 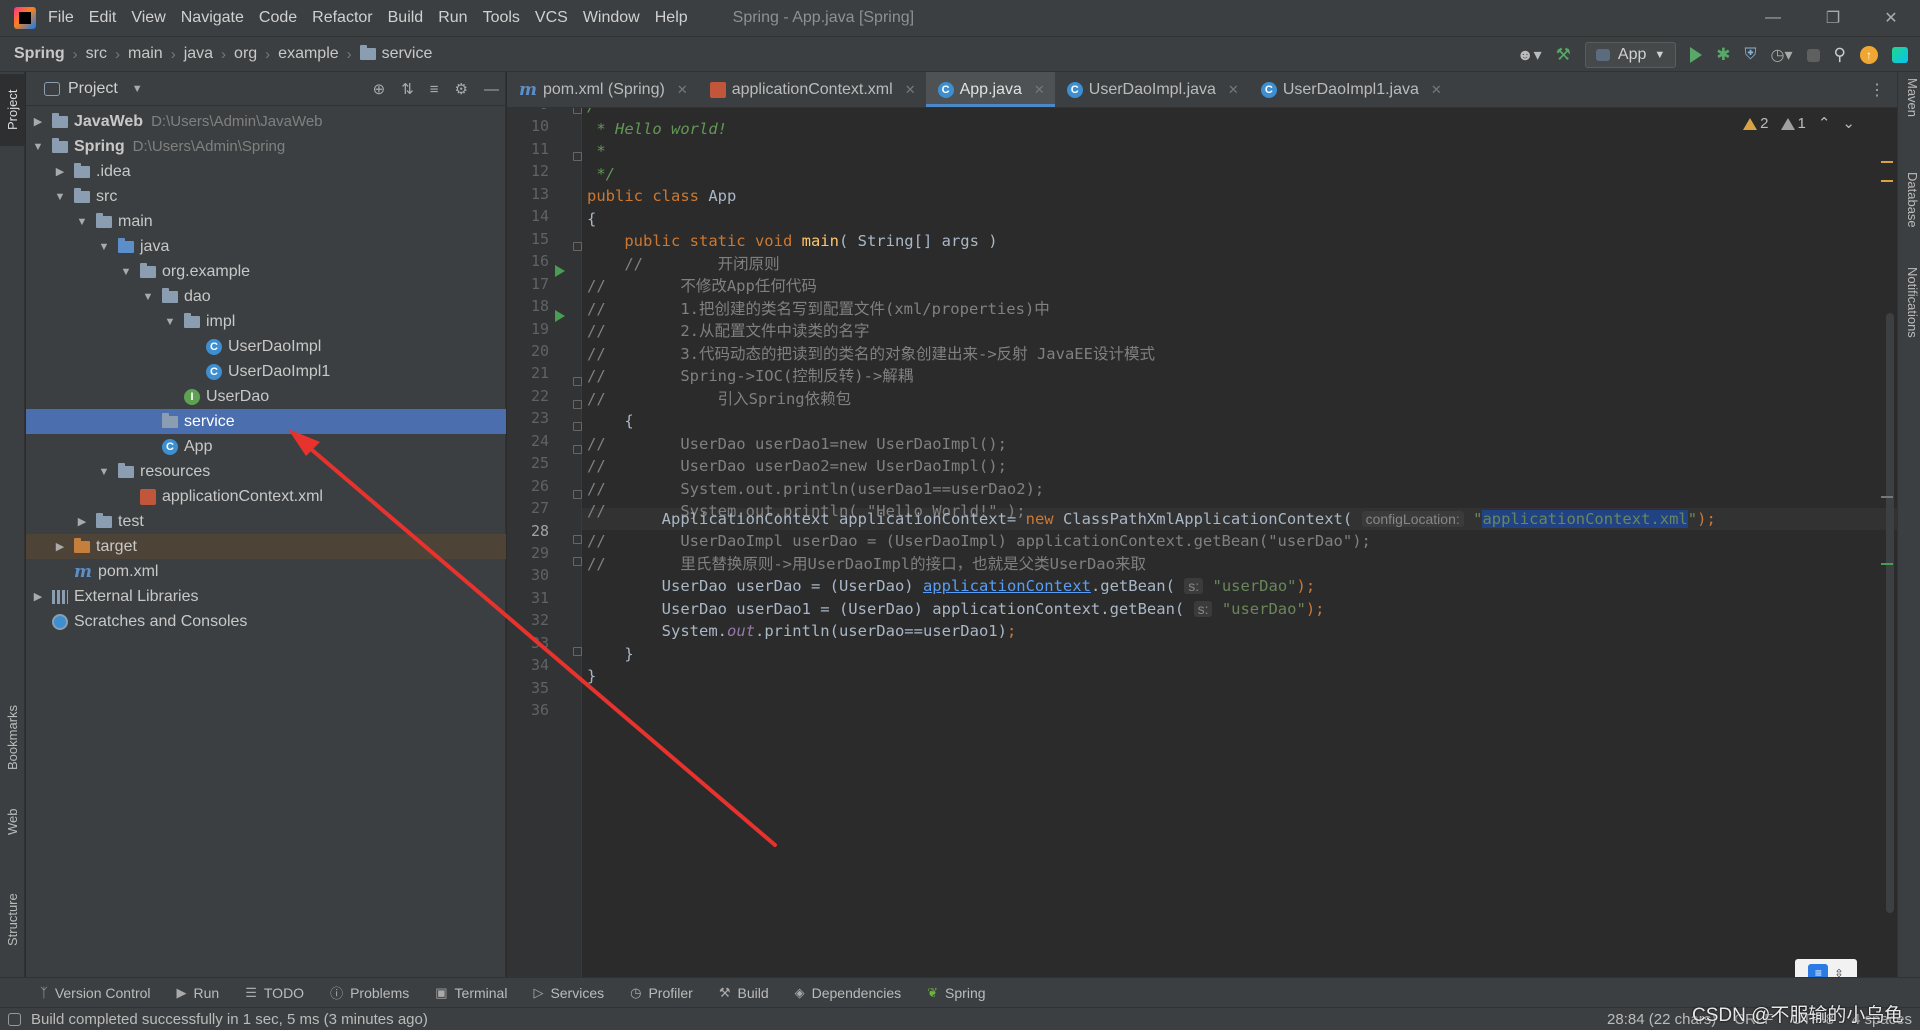 What do you see at coordinates (39, 54) in the screenshot?
I see `breadcrumb-spring: Spring` at bounding box center [39, 54].